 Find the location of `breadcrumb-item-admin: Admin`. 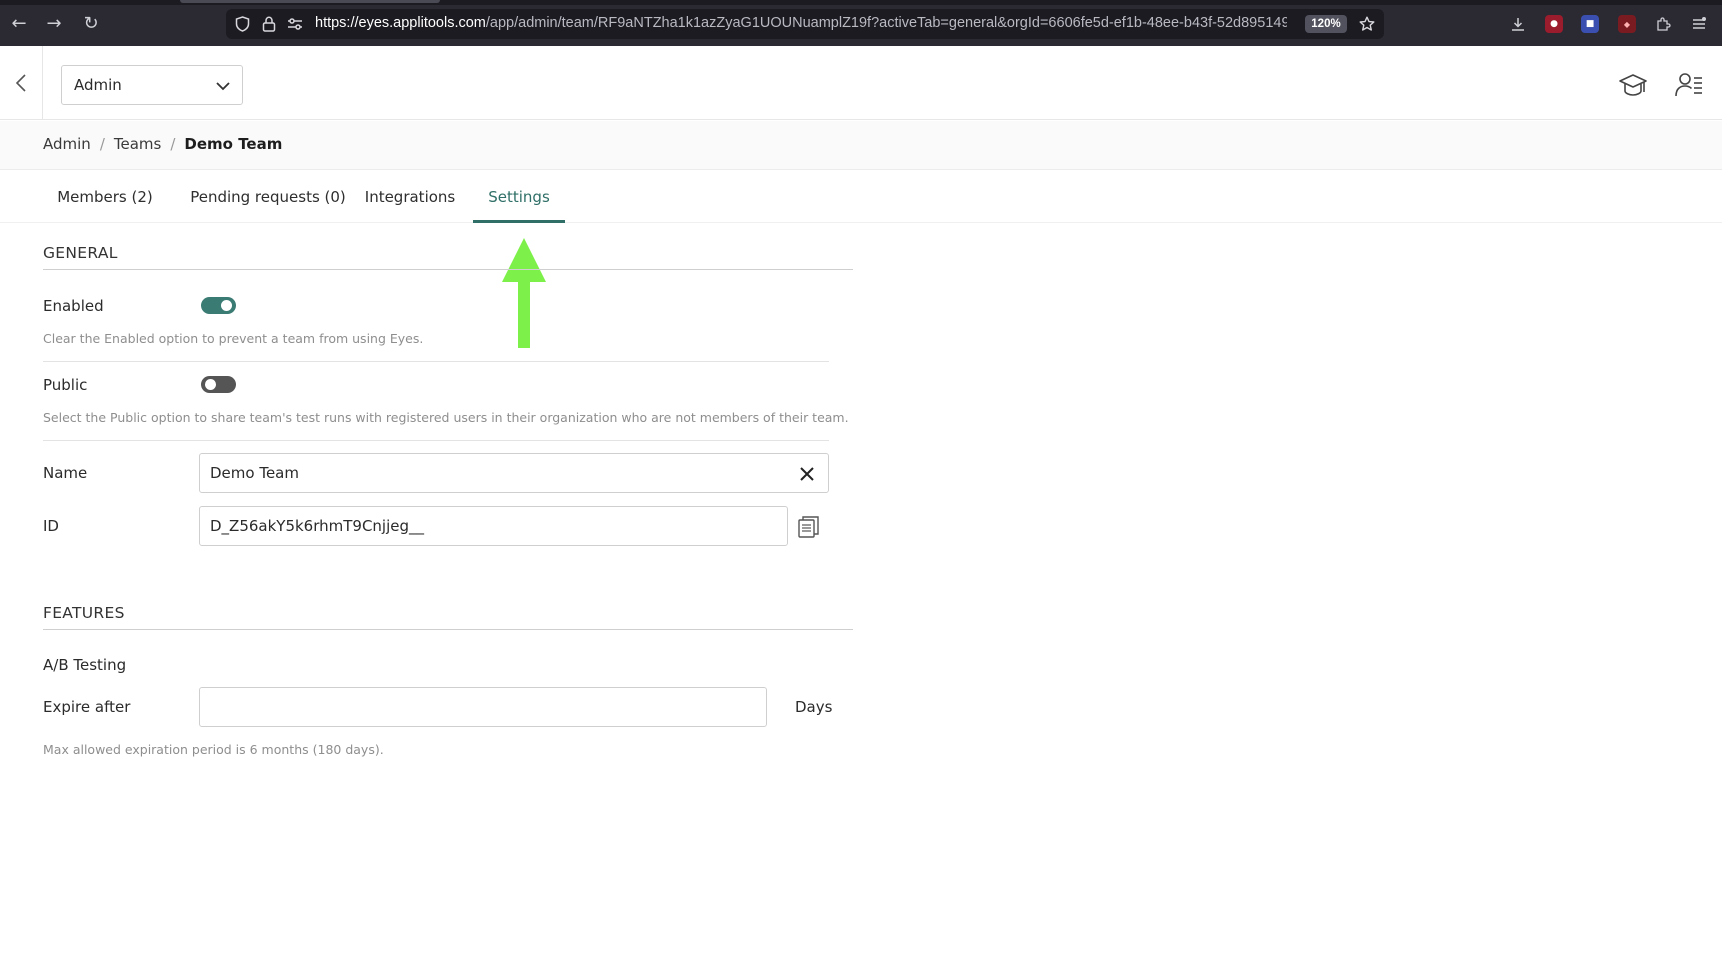

breadcrumb-item-admin: Admin is located at coordinates (67, 144).